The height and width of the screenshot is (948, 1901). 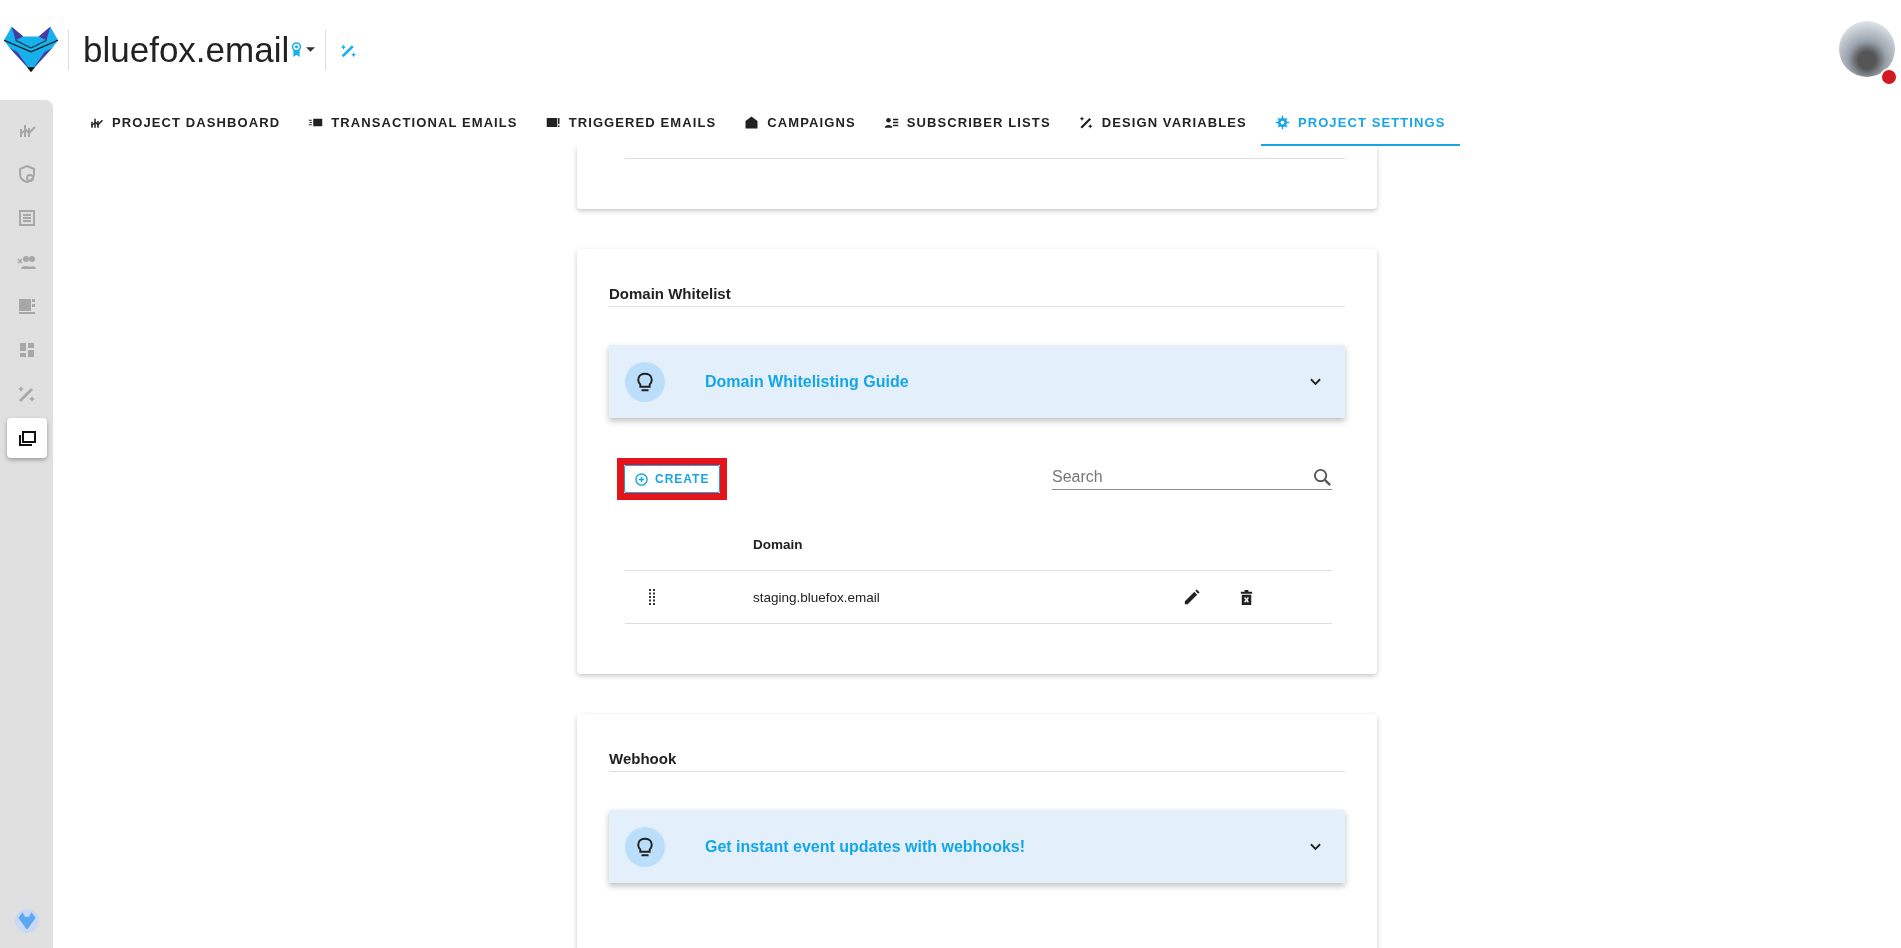 What do you see at coordinates (807, 381) in the screenshot?
I see `guide-title: Domain Whitelisting Guide` at bounding box center [807, 381].